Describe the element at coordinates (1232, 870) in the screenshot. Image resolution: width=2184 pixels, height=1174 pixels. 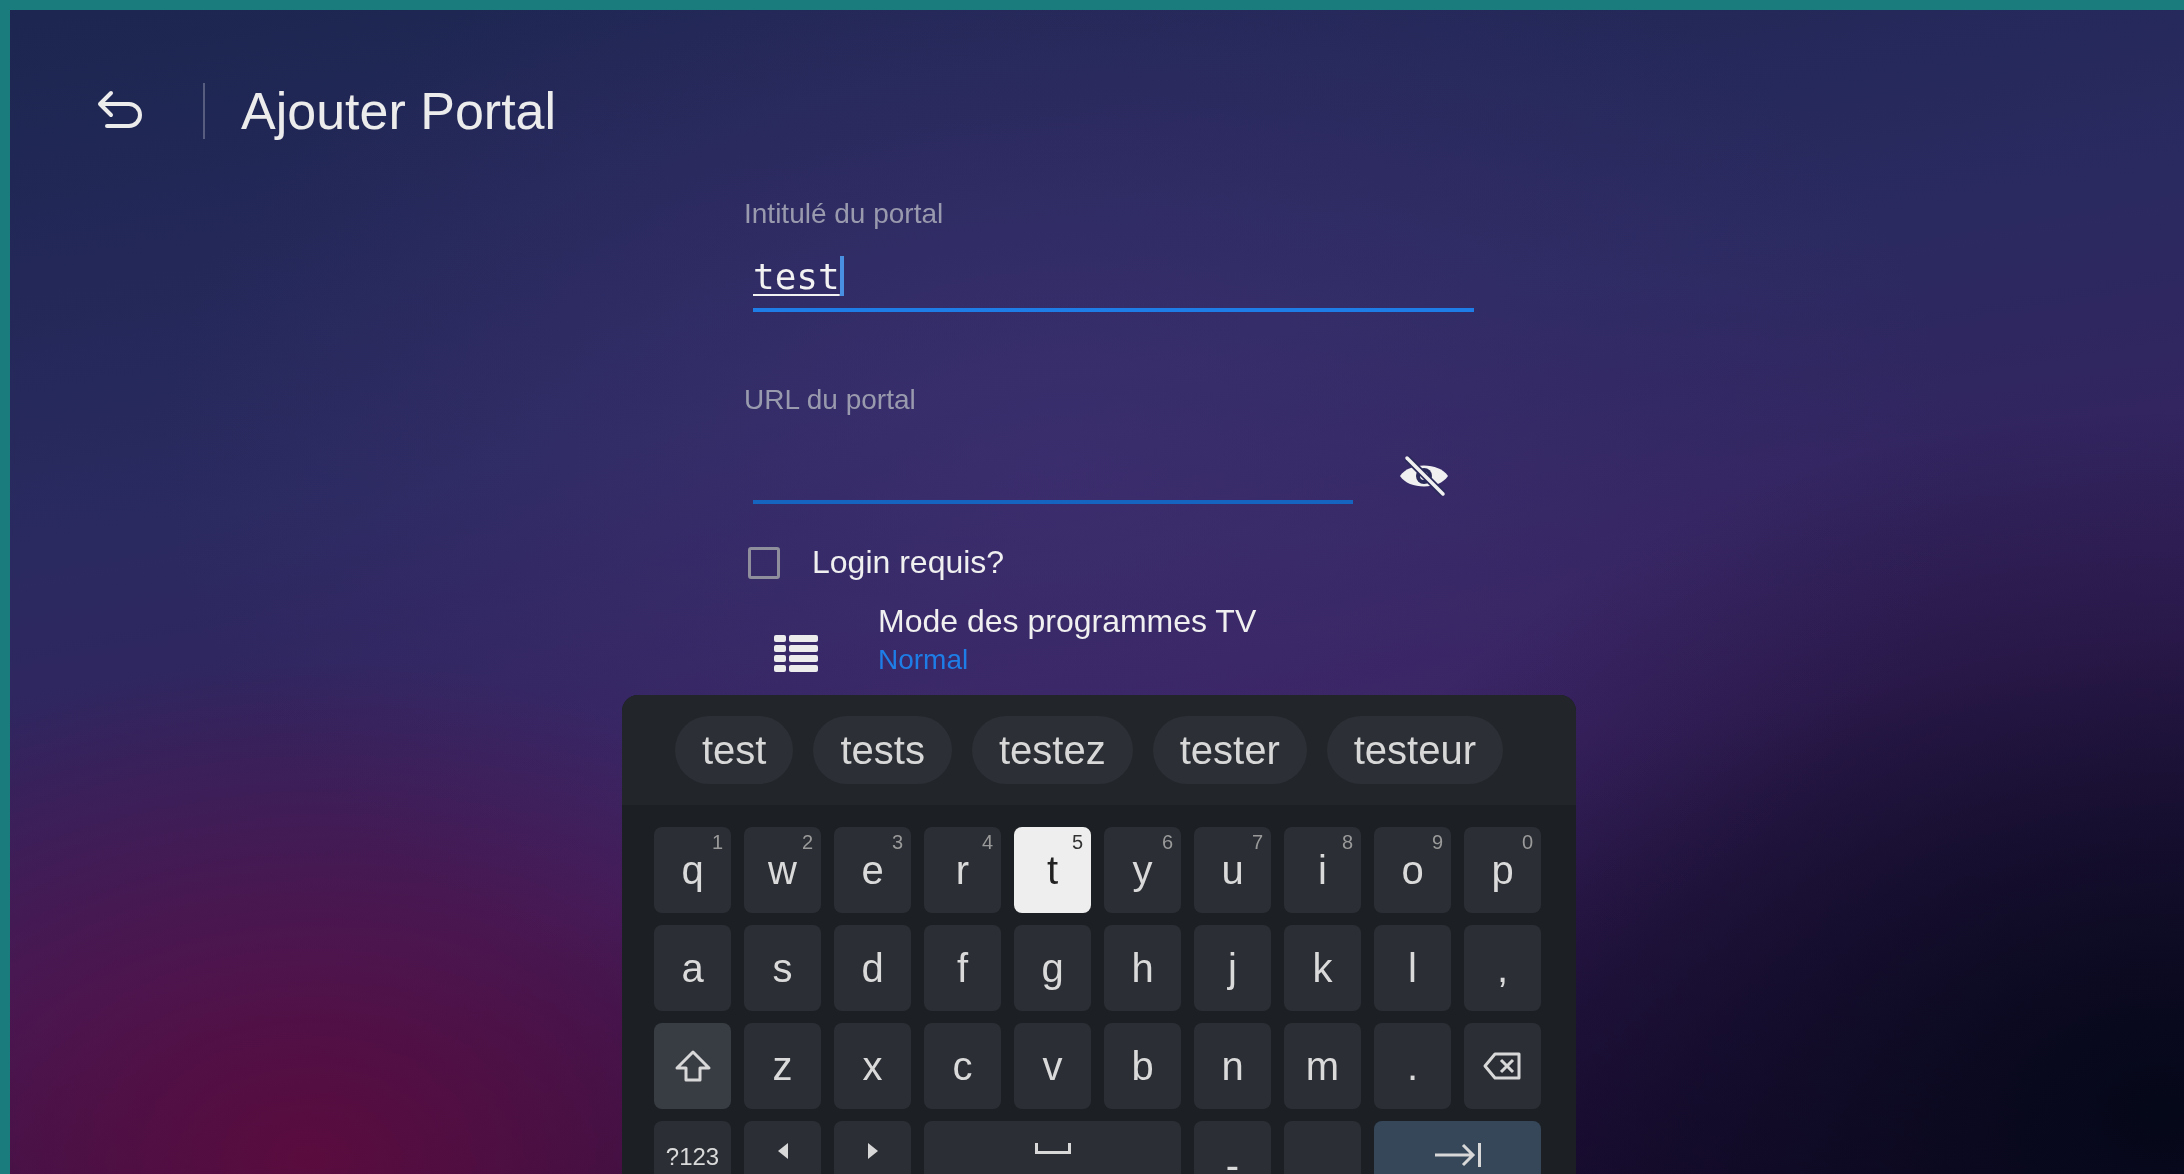
I see `keyboard-key: u 7` at that location.